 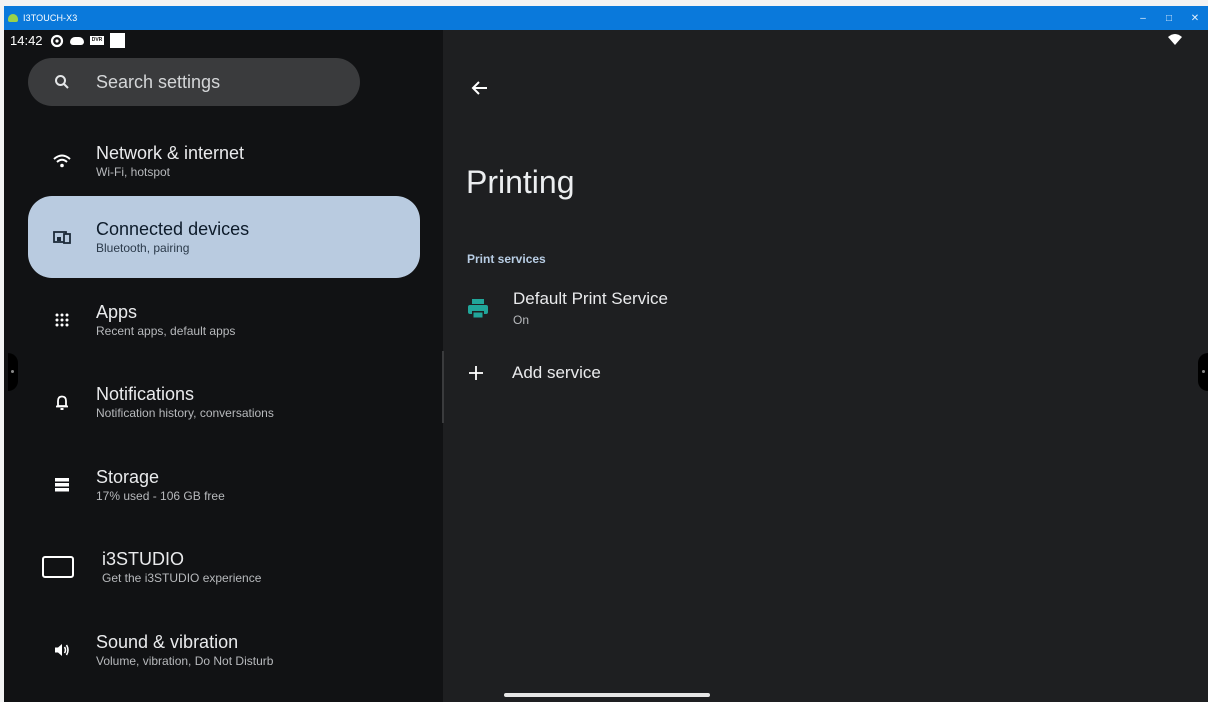 I want to click on devices-icon, so click(x=62, y=237).